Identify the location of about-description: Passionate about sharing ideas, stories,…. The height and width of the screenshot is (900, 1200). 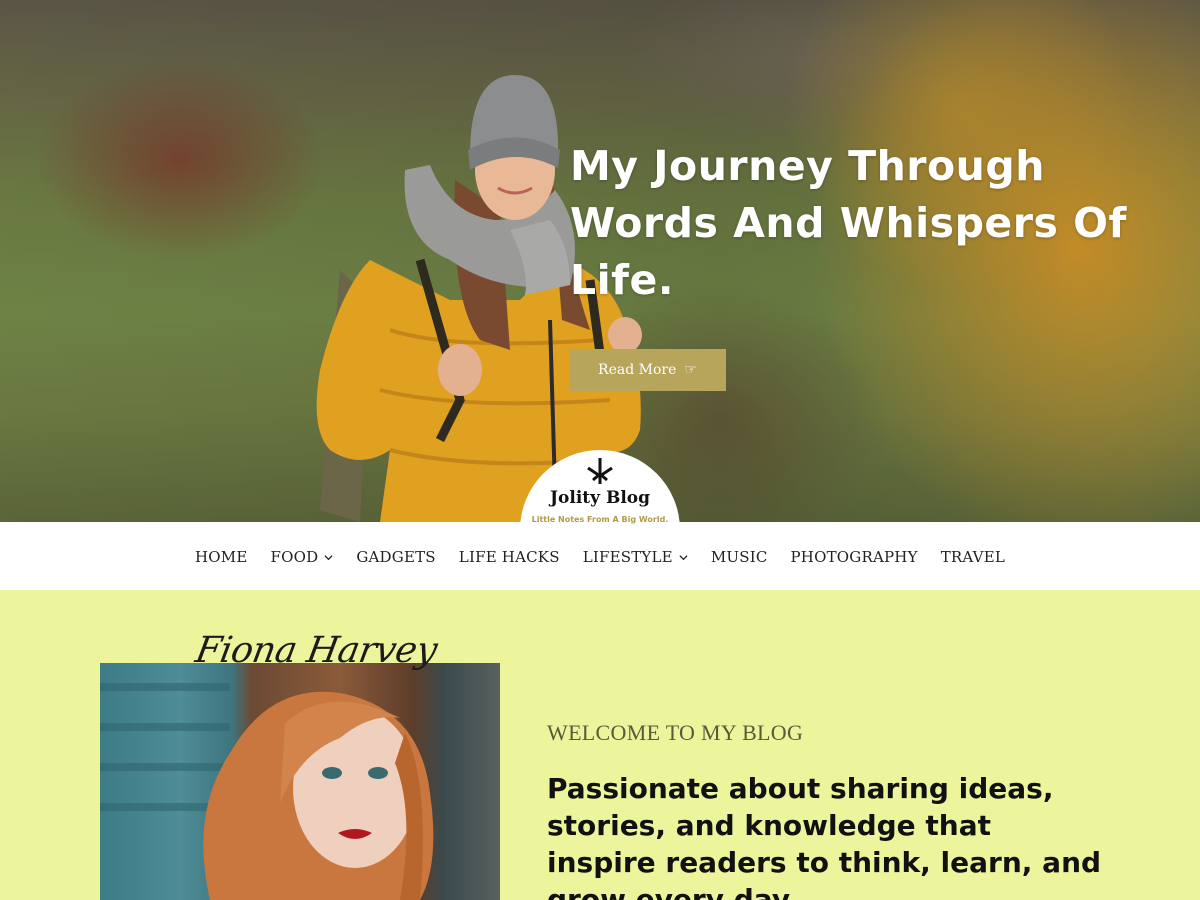
(824, 836).